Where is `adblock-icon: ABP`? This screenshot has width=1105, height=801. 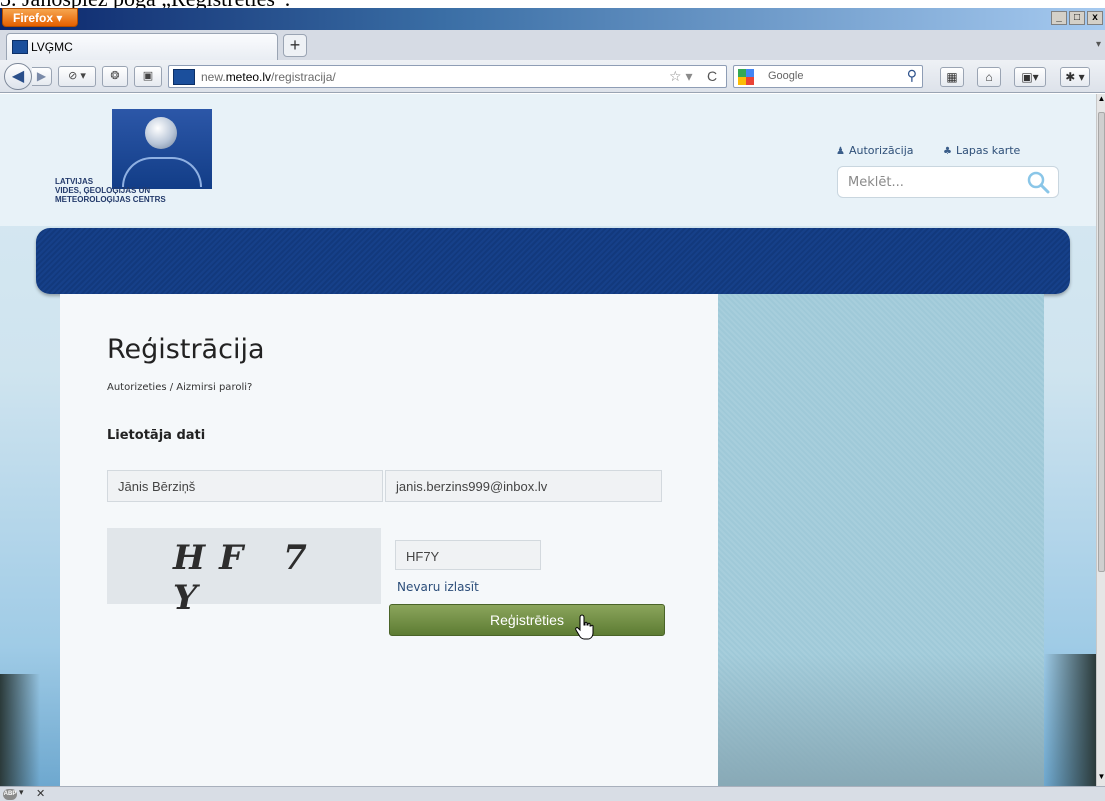 adblock-icon: ABP is located at coordinates (10, 794).